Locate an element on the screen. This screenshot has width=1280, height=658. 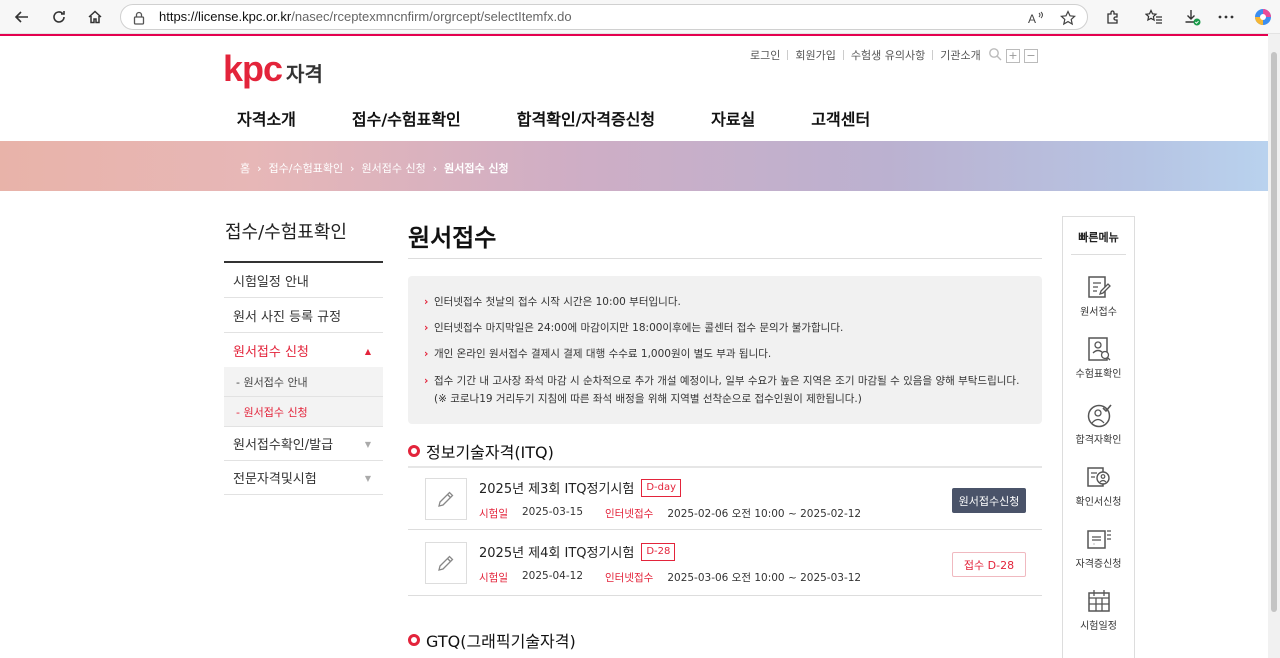
exam-date-value: 2025-03-15 is located at coordinates (552, 512).